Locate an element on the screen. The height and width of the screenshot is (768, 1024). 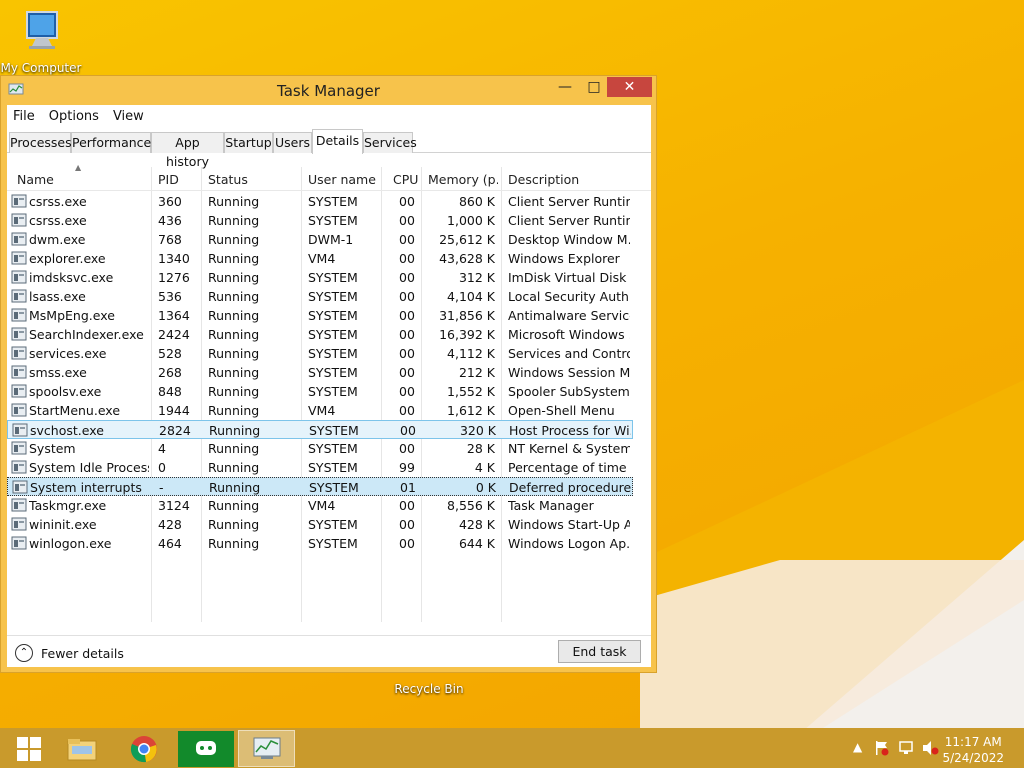
tab-users: Users is located at coordinates (292, 142).